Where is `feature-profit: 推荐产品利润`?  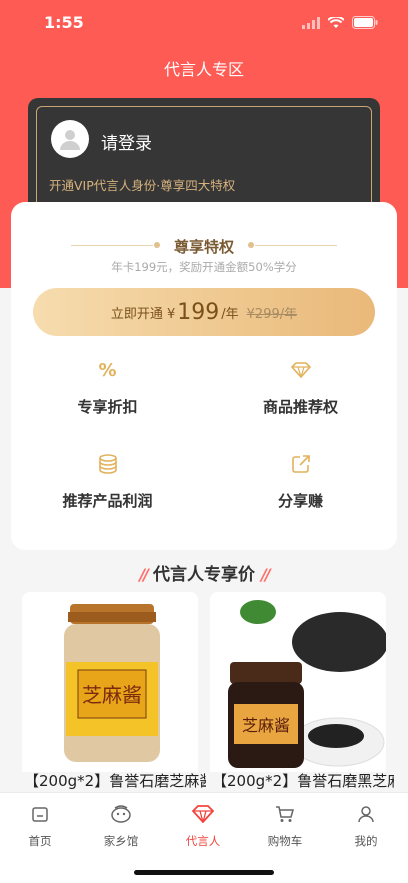
feature-profit: 推荐产品利润 is located at coordinates (107, 481).